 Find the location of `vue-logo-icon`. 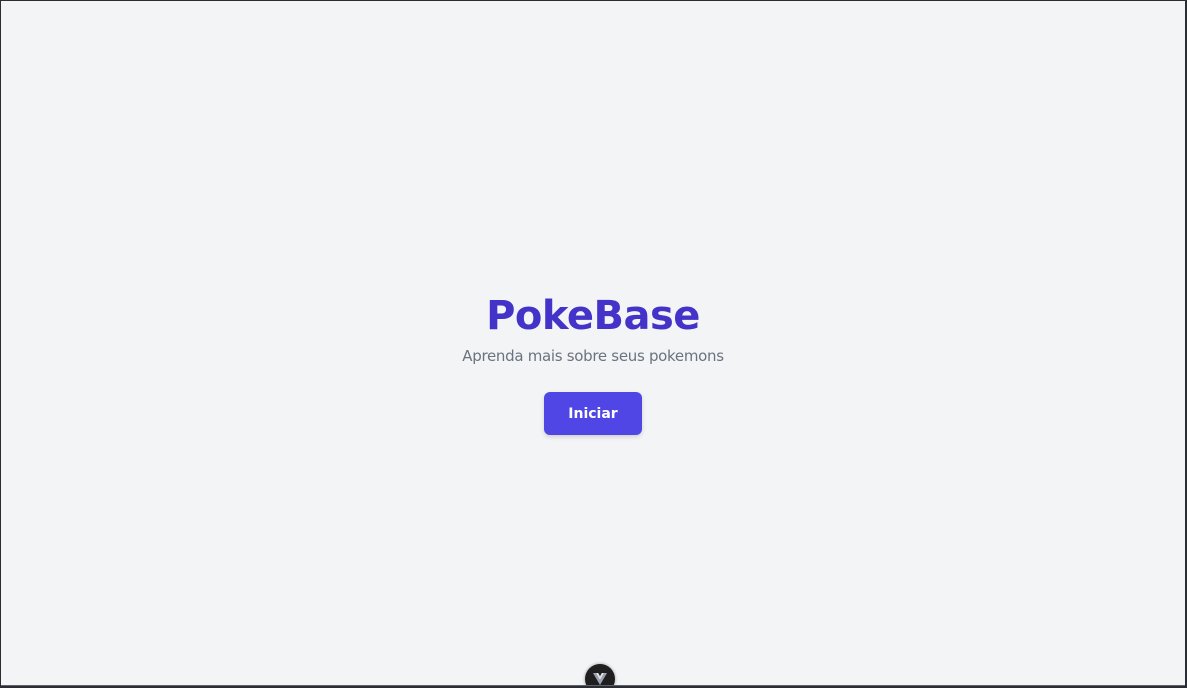

vue-logo-icon is located at coordinates (600, 678).